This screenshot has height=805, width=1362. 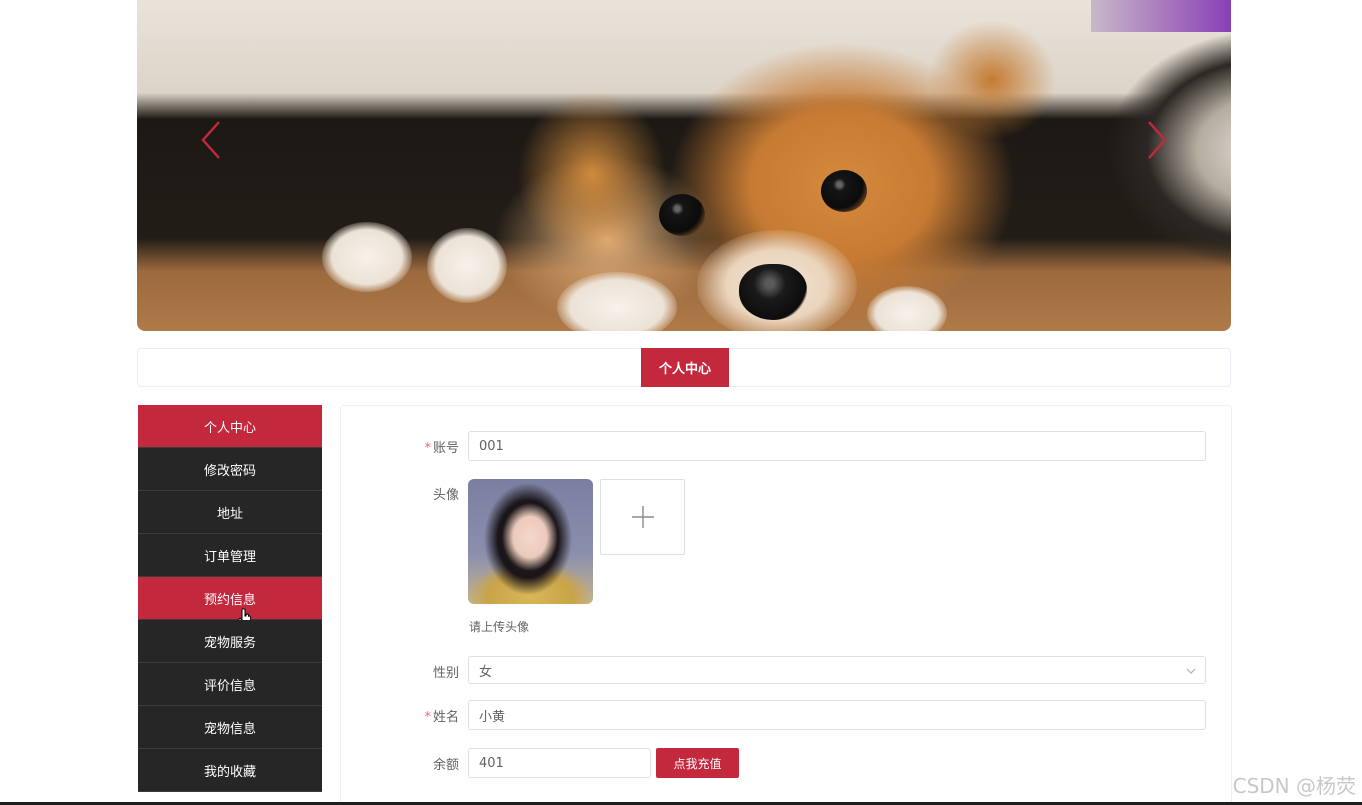 What do you see at coordinates (837, 446) in the screenshot?
I see `account-input: 001` at bounding box center [837, 446].